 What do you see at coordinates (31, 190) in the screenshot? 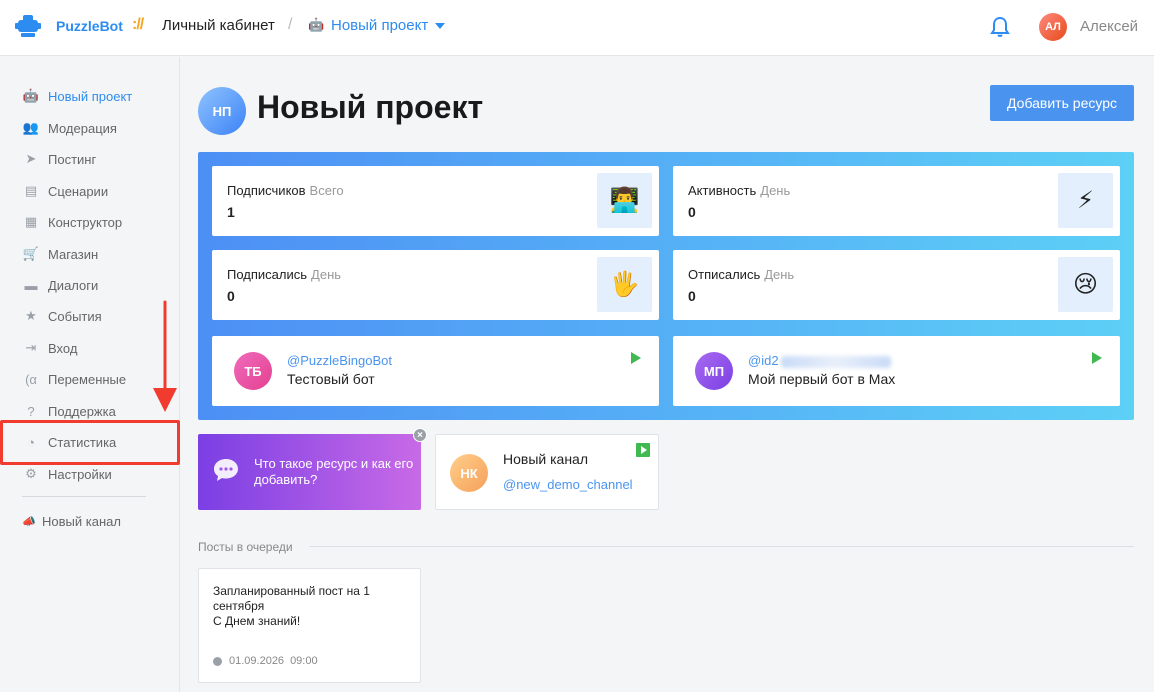
I see `scenarios-icon: ▤` at bounding box center [31, 190].